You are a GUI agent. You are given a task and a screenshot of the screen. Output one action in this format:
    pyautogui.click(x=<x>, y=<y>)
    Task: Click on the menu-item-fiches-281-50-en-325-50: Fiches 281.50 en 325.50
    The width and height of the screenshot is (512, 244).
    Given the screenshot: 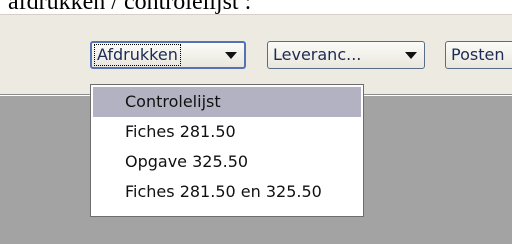 What is the action you would take?
    pyautogui.click(x=227, y=192)
    